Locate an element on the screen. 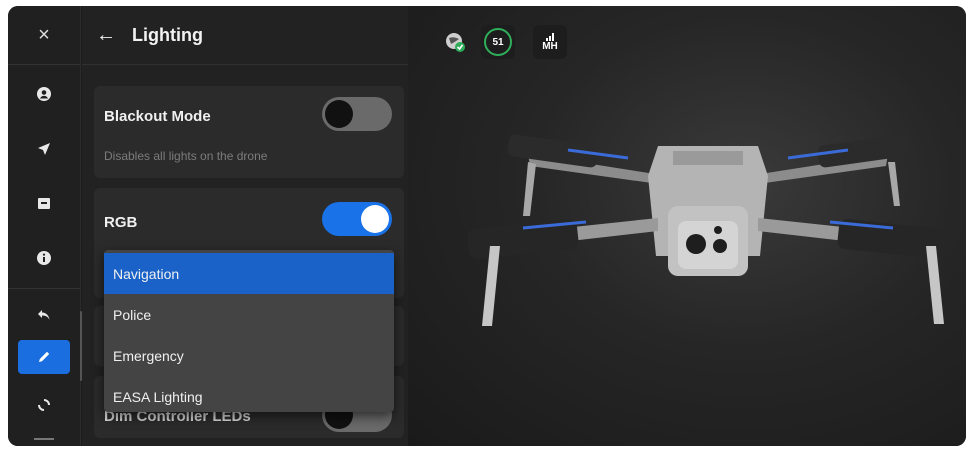 This screenshot has height=449, width=969. blackout-mode-description: Disables all lights on the drone is located at coordinates (186, 156).